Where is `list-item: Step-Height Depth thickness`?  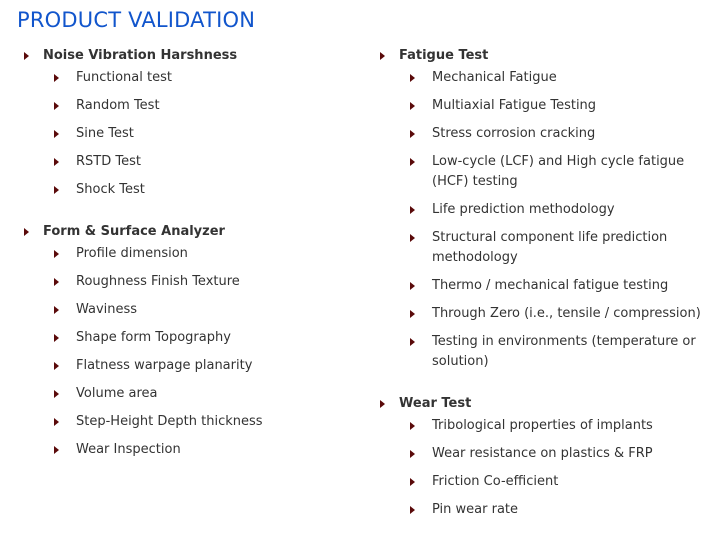 list-item: Step-Height Depth thickness is located at coordinates (204, 422).